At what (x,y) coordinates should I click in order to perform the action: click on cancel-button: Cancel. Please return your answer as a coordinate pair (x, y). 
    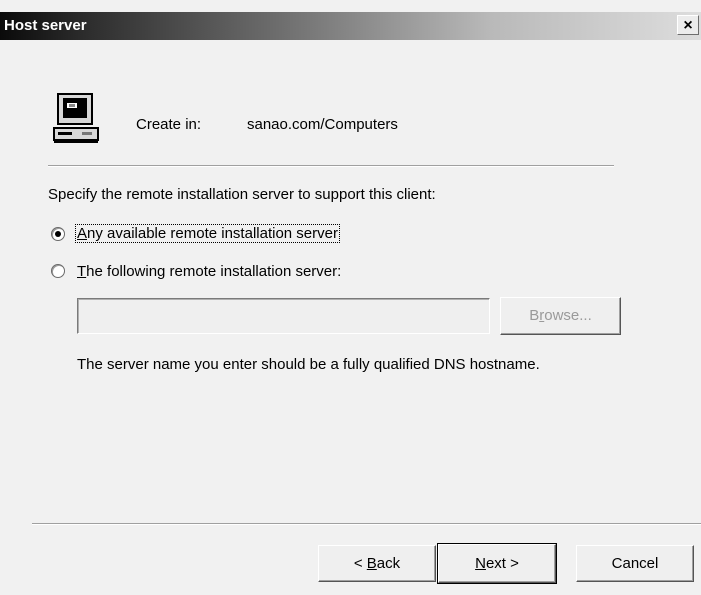
    Looking at the image, I should click on (635, 563).